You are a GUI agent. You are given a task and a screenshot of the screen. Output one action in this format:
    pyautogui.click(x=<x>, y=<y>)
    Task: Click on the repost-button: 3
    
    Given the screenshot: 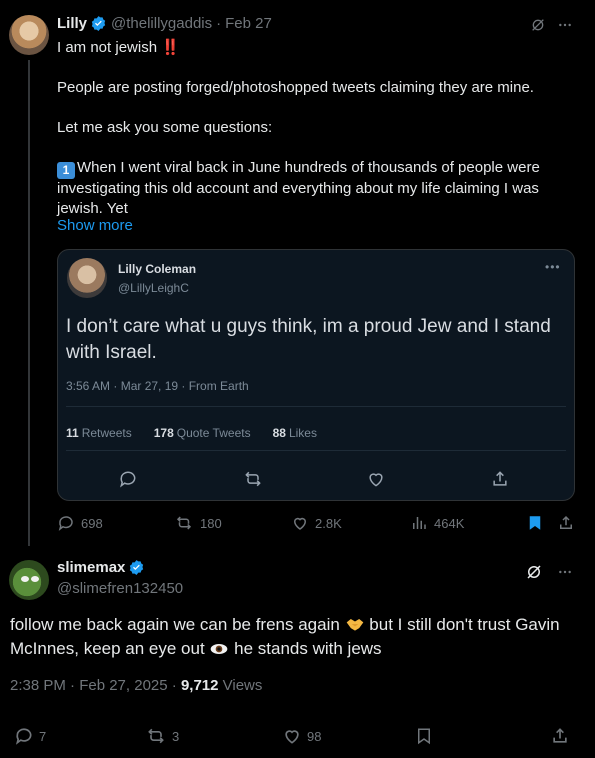 What is the action you would take?
    pyautogui.click(x=162, y=736)
    